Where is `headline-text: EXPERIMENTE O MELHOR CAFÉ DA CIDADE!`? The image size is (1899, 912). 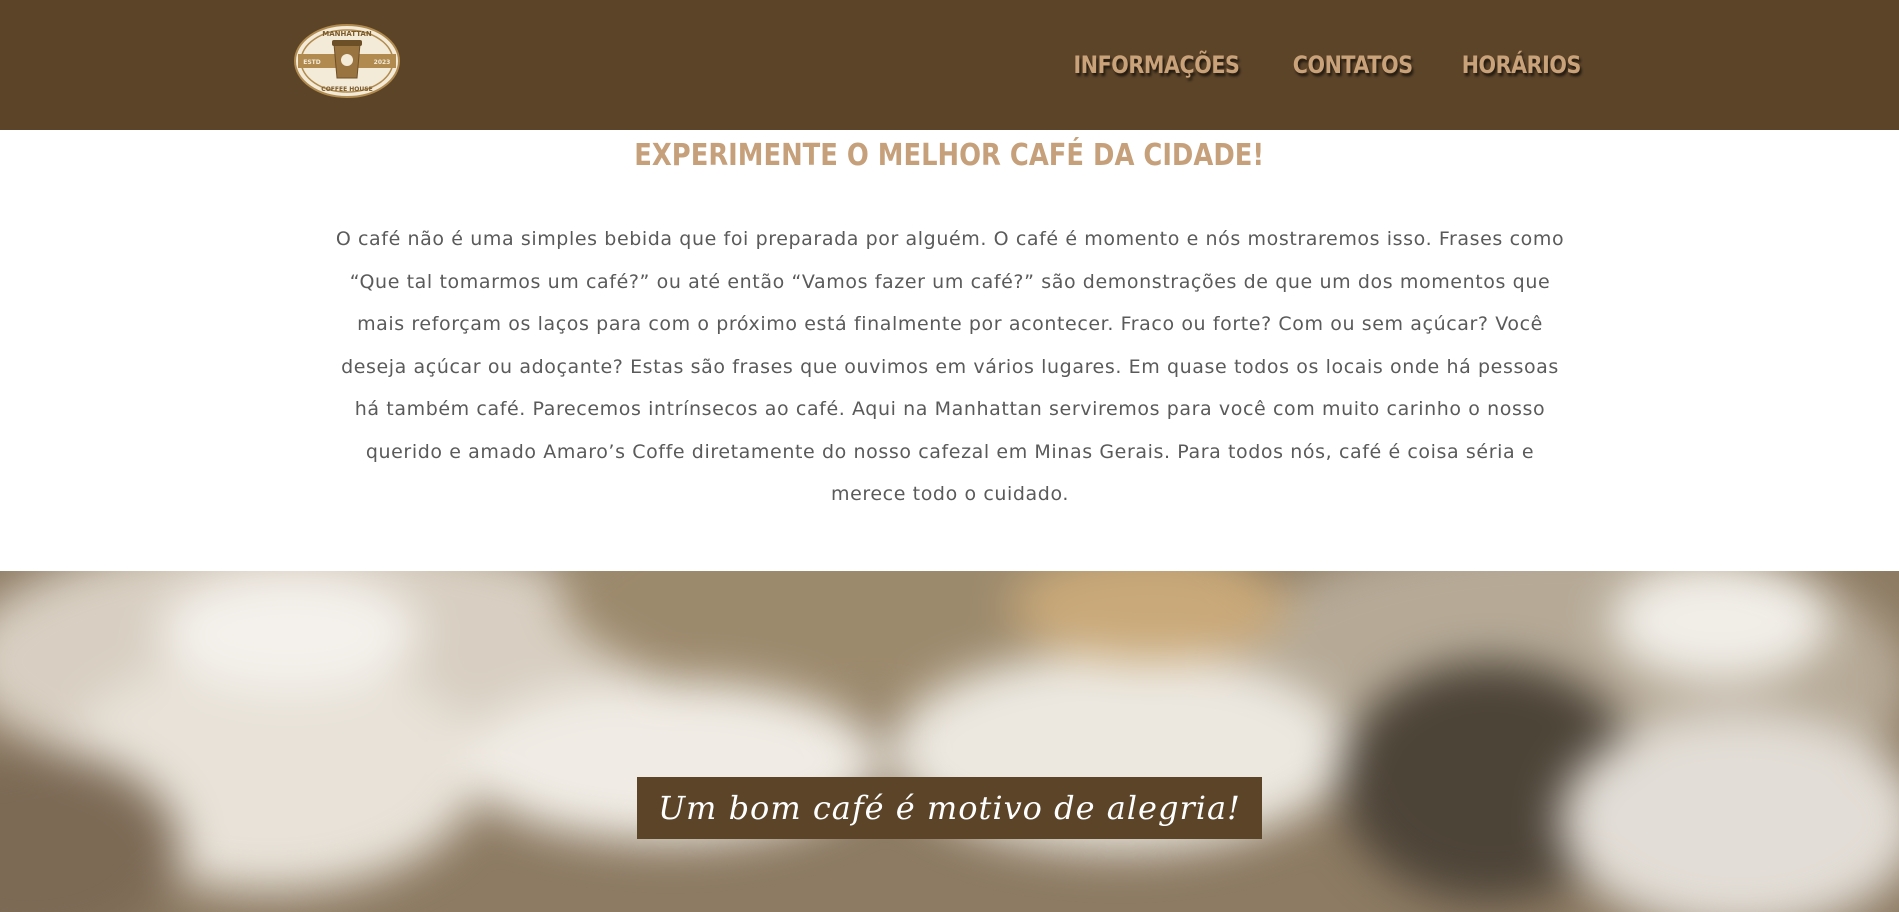
headline-text: EXPERIMENTE O MELHOR CAFÉ DA CIDADE! is located at coordinates (949, 155).